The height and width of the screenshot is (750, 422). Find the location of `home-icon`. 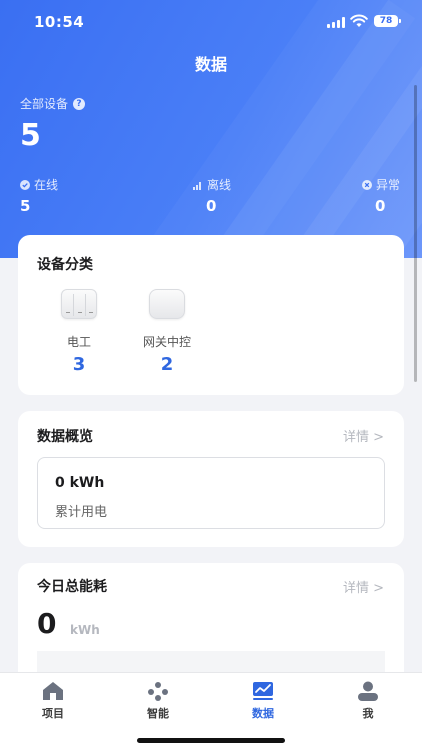

home-icon is located at coordinates (53, 691).